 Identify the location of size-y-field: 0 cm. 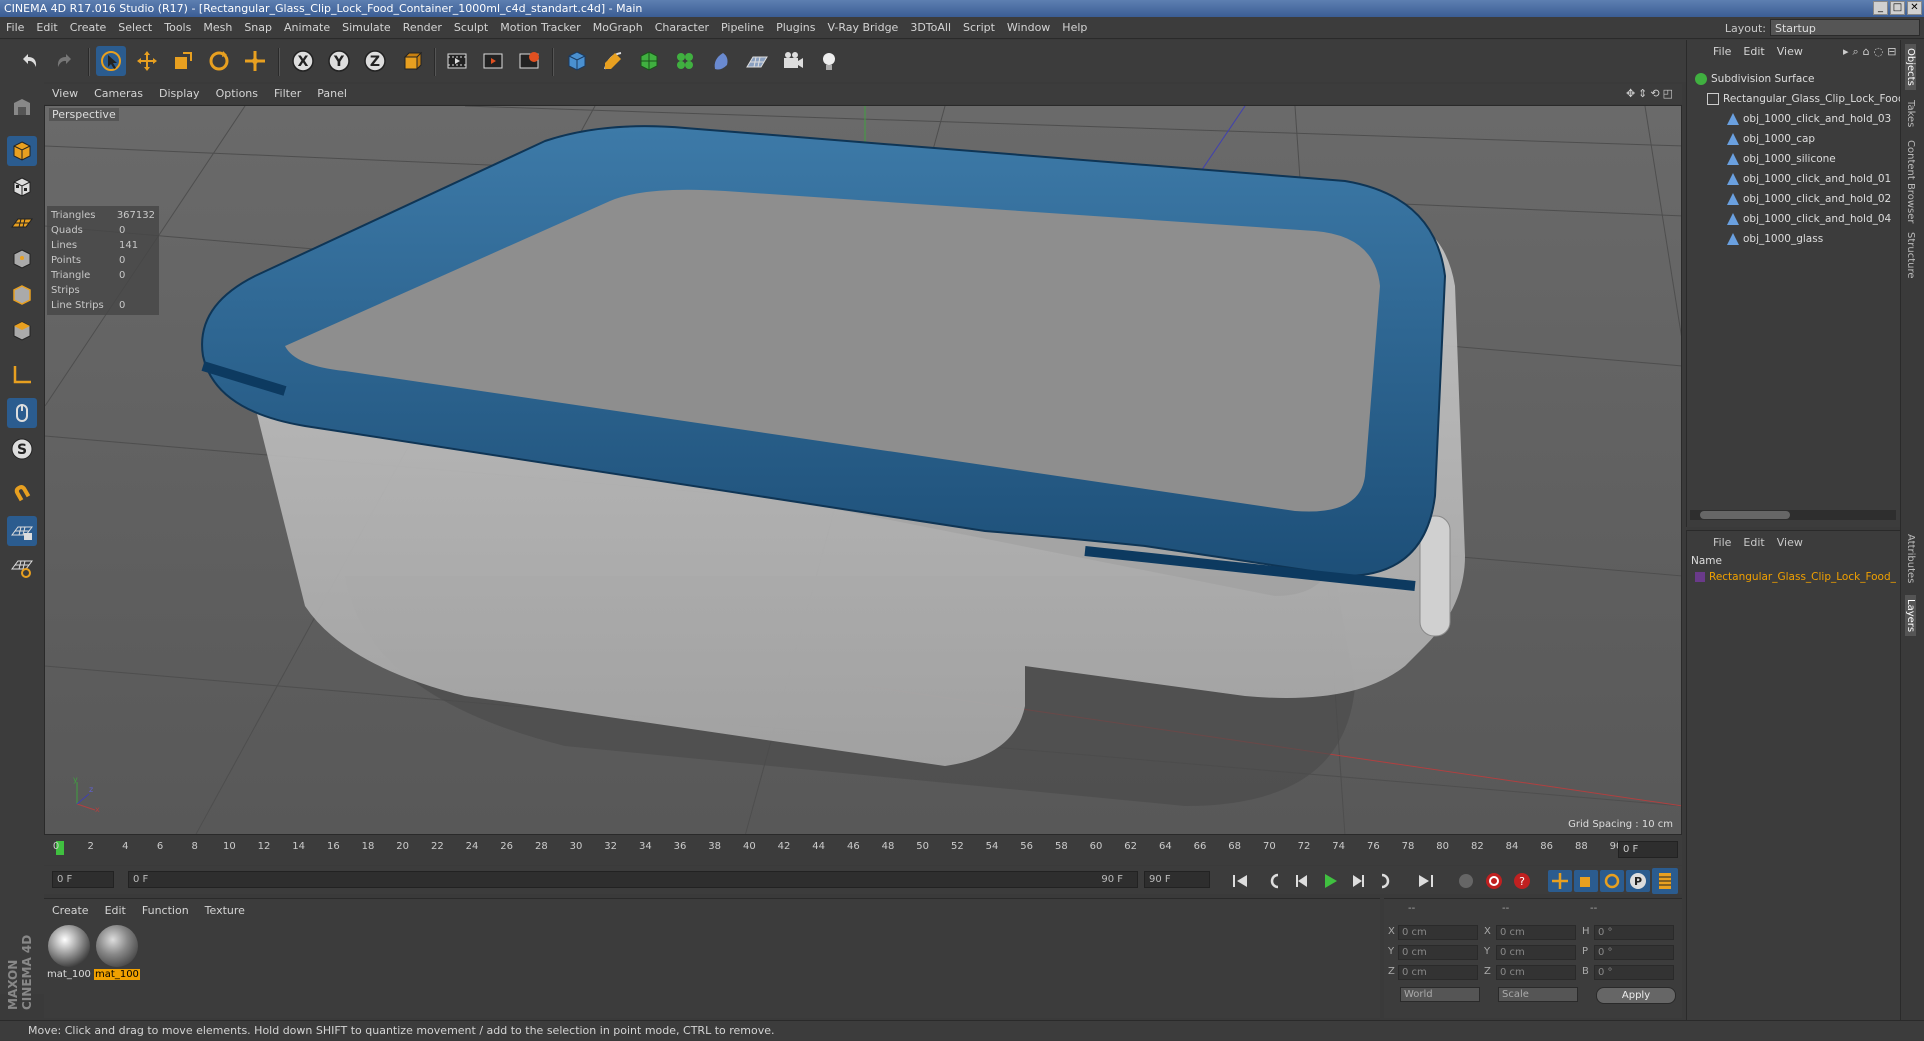
(1536, 952).